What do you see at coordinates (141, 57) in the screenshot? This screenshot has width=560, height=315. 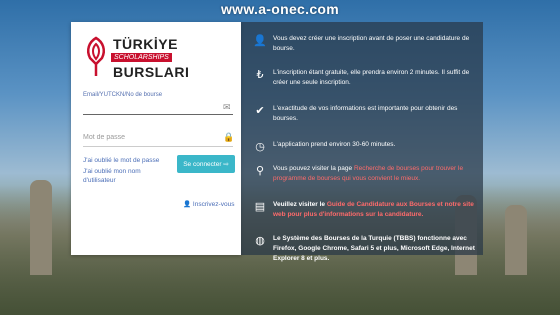 I see `logo-band-scholarships: SCHOLARSHIPS` at bounding box center [141, 57].